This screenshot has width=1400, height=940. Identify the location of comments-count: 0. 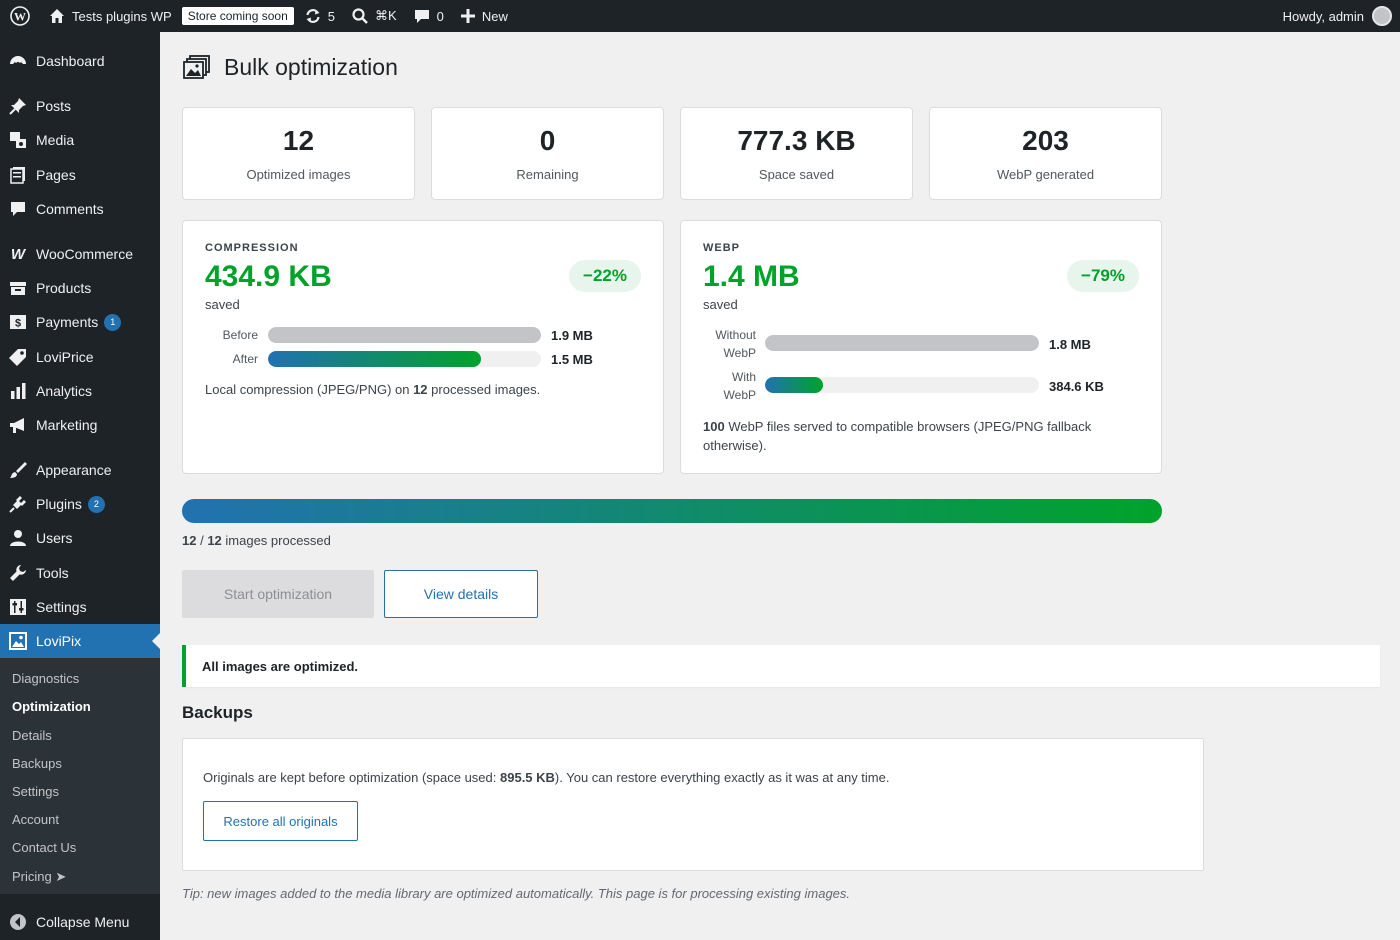
(440, 16).